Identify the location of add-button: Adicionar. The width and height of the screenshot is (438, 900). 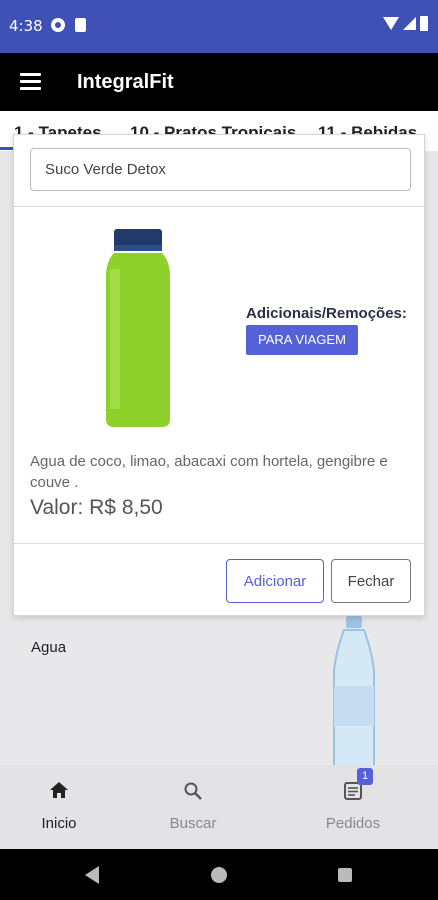
(275, 581).